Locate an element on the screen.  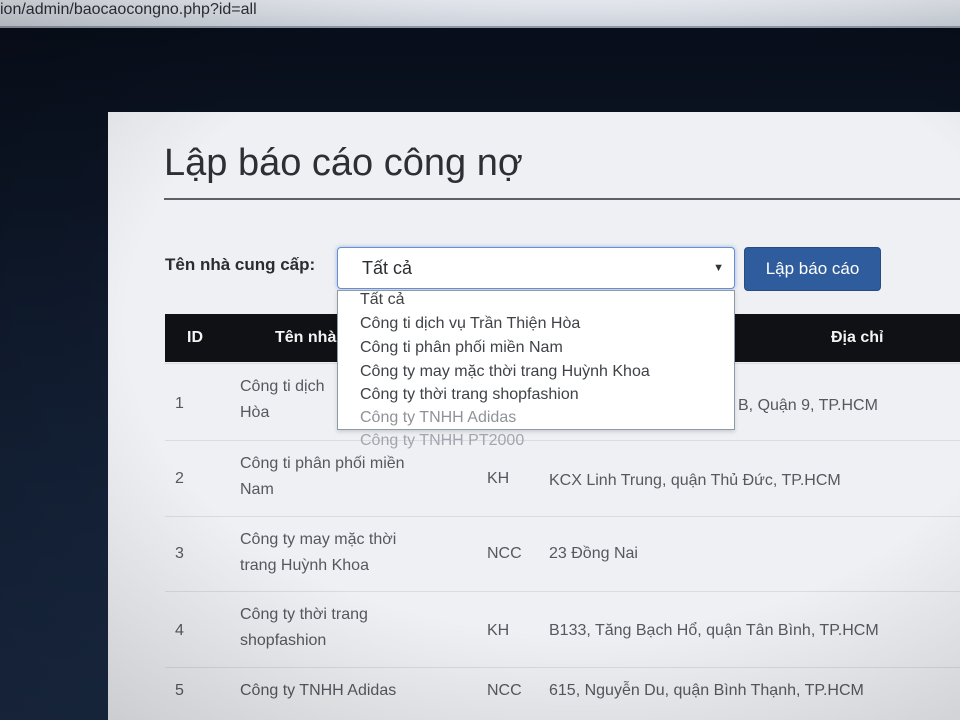
title-divider is located at coordinates (562, 199).